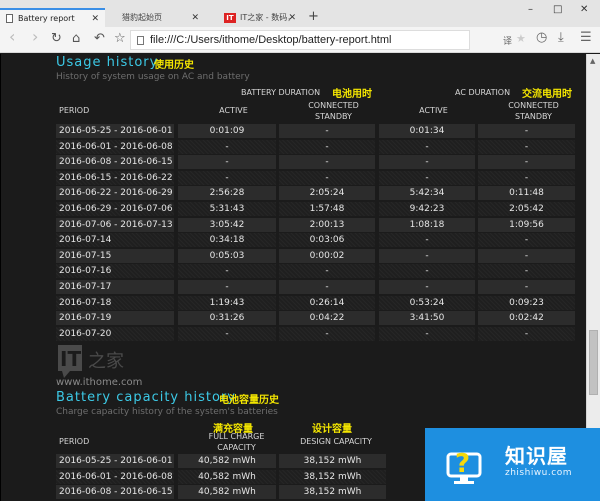 The image size is (600, 501). I want to click on ithome-logo: IT 之家, so click(91, 361).